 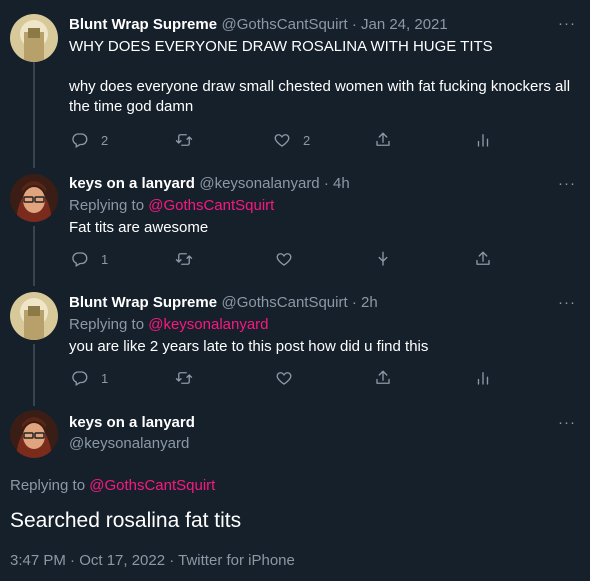 What do you see at coordinates (300, 302) in the screenshot?
I see `handle-and-date: @GothsCantSquirt · 2h` at bounding box center [300, 302].